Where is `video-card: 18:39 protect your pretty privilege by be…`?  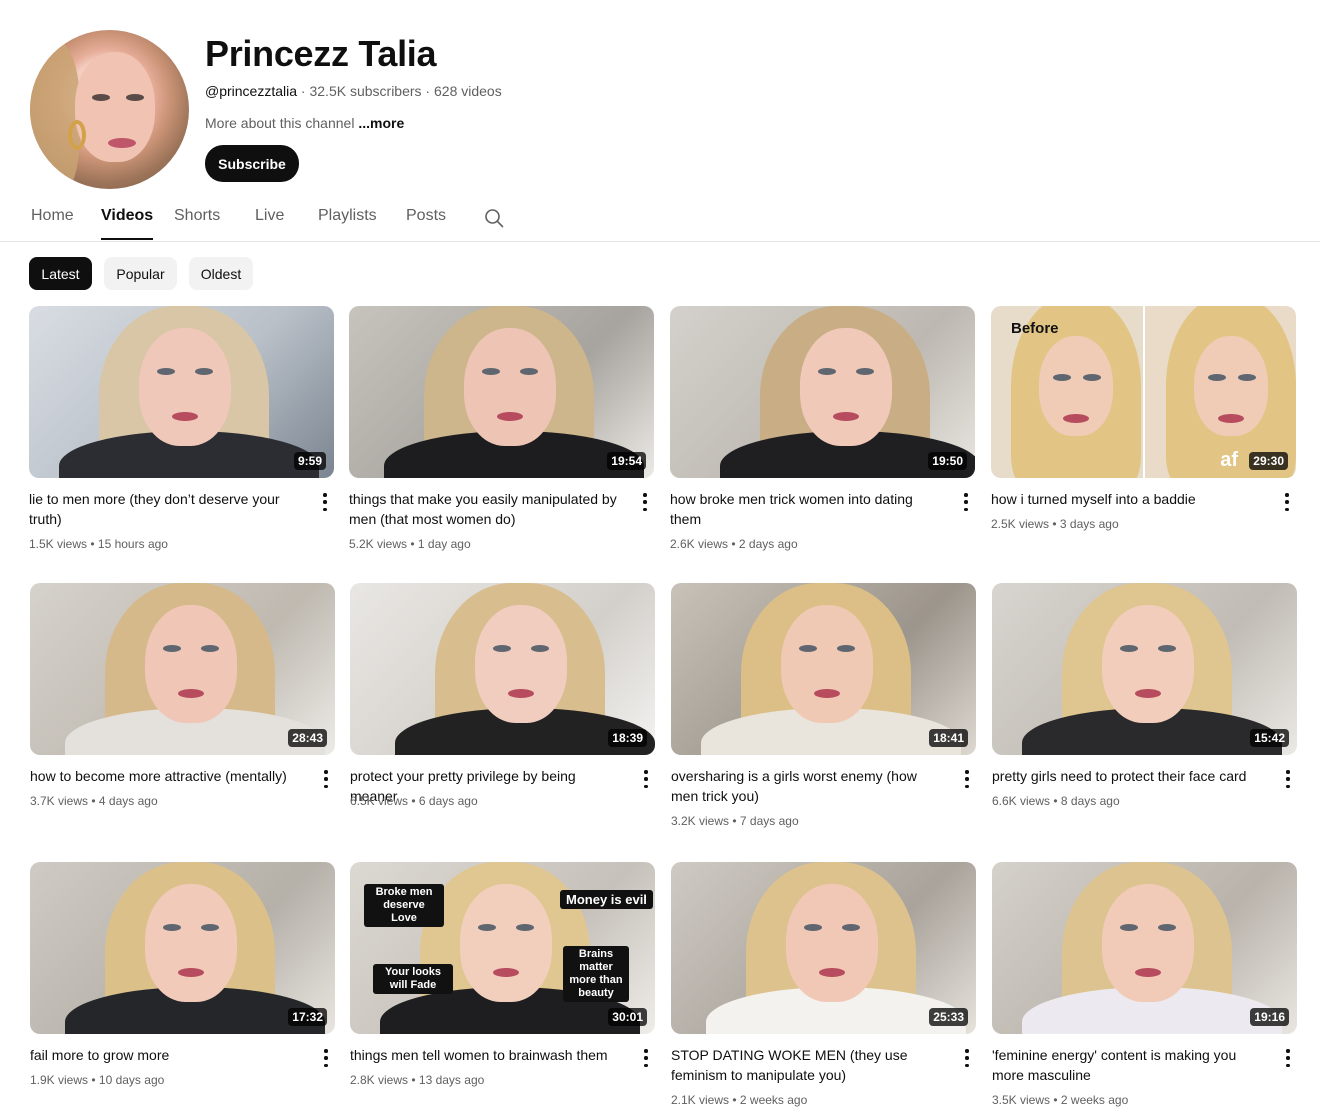
video-card: 18:39 protect your pretty privilege by be… is located at coordinates (502, 695).